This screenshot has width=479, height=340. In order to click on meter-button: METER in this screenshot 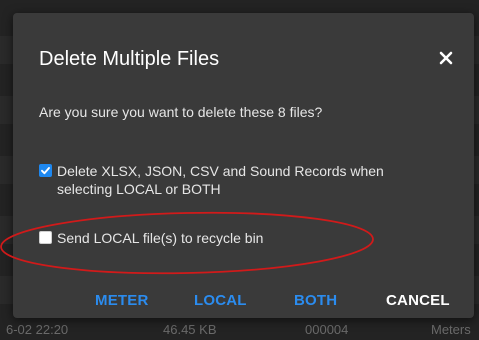, I will do `click(122, 301)`.